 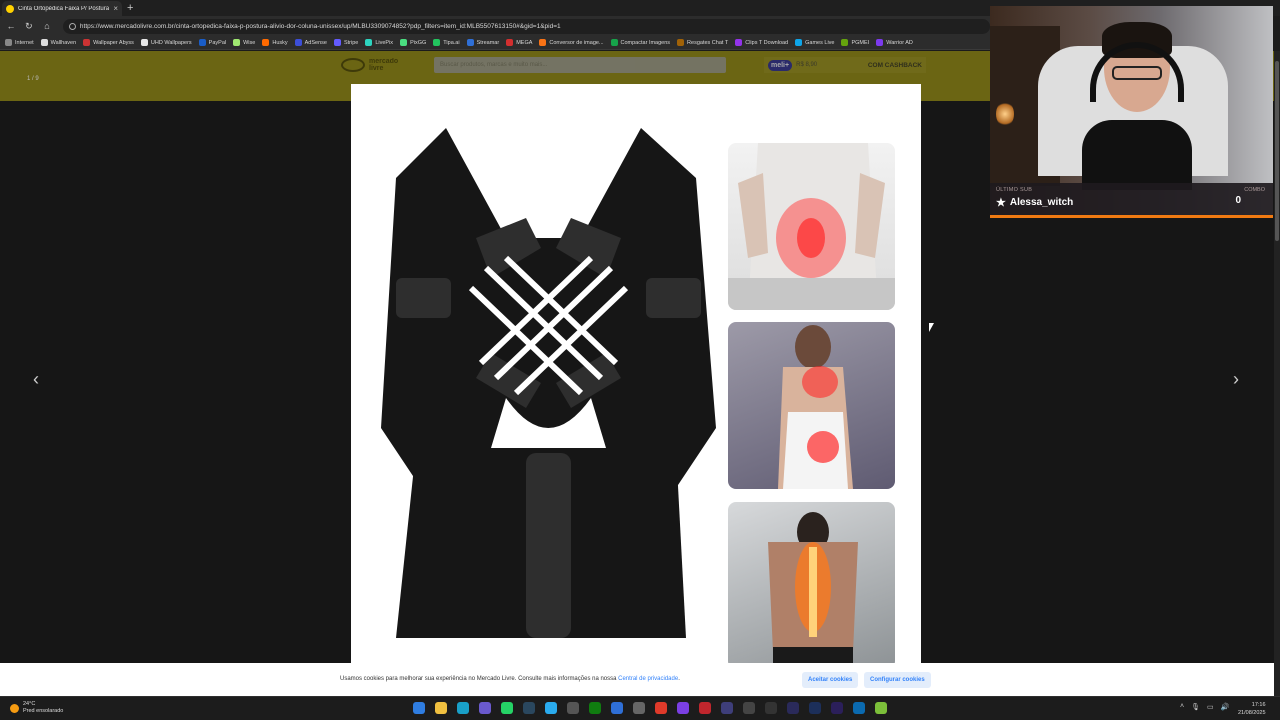 What do you see at coordinates (551, 708) in the screenshot?
I see `telegram-icon` at bounding box center [551, 708].